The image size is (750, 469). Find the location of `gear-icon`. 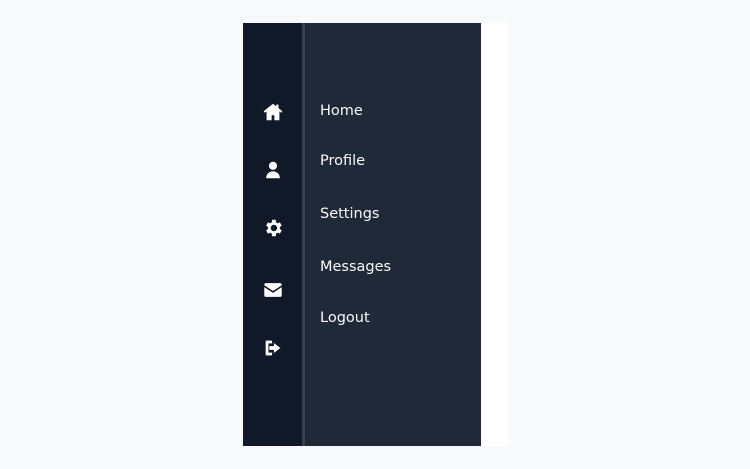

gear-icon is located at coordinates (273, 228).